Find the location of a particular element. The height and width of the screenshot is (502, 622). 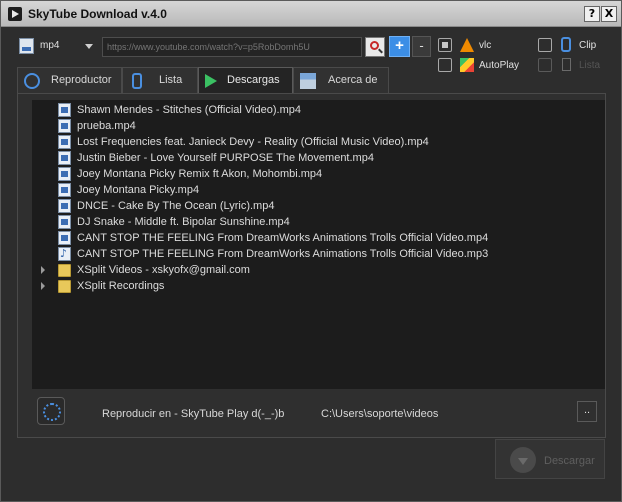

tab-label: Reproductor is located at coordinates (81, 80).